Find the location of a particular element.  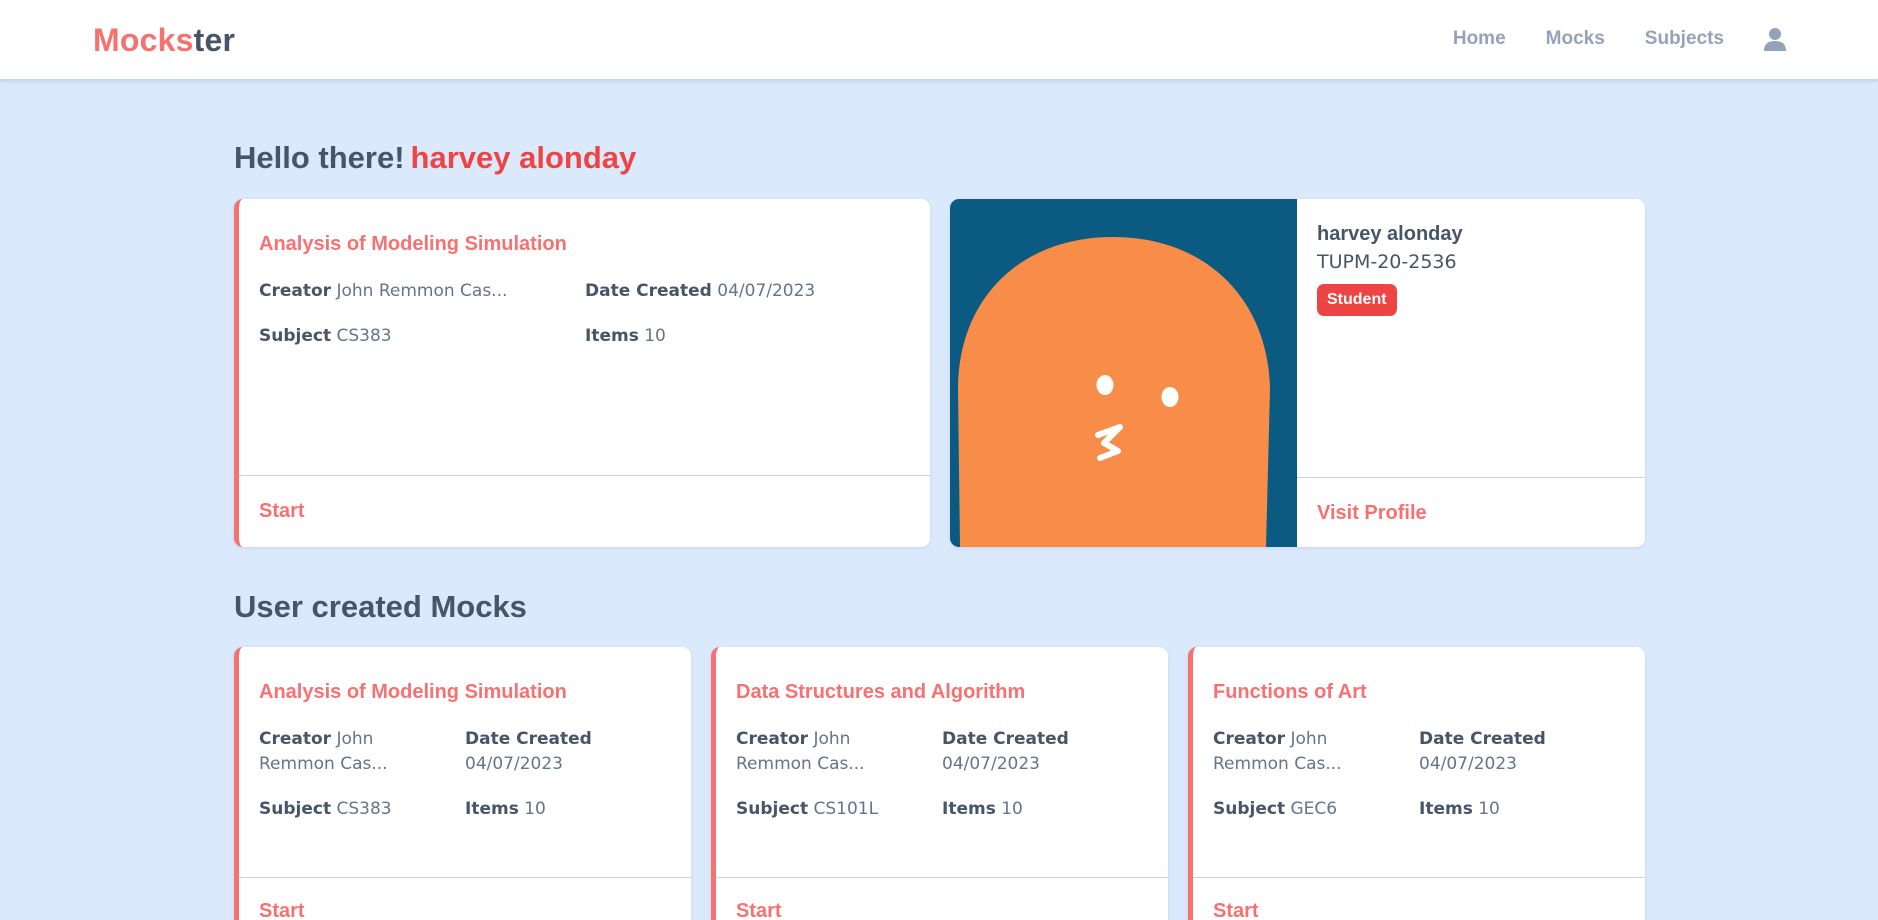

mock-title: Data Structures and Algorithm is located at coordinates (880, 692).